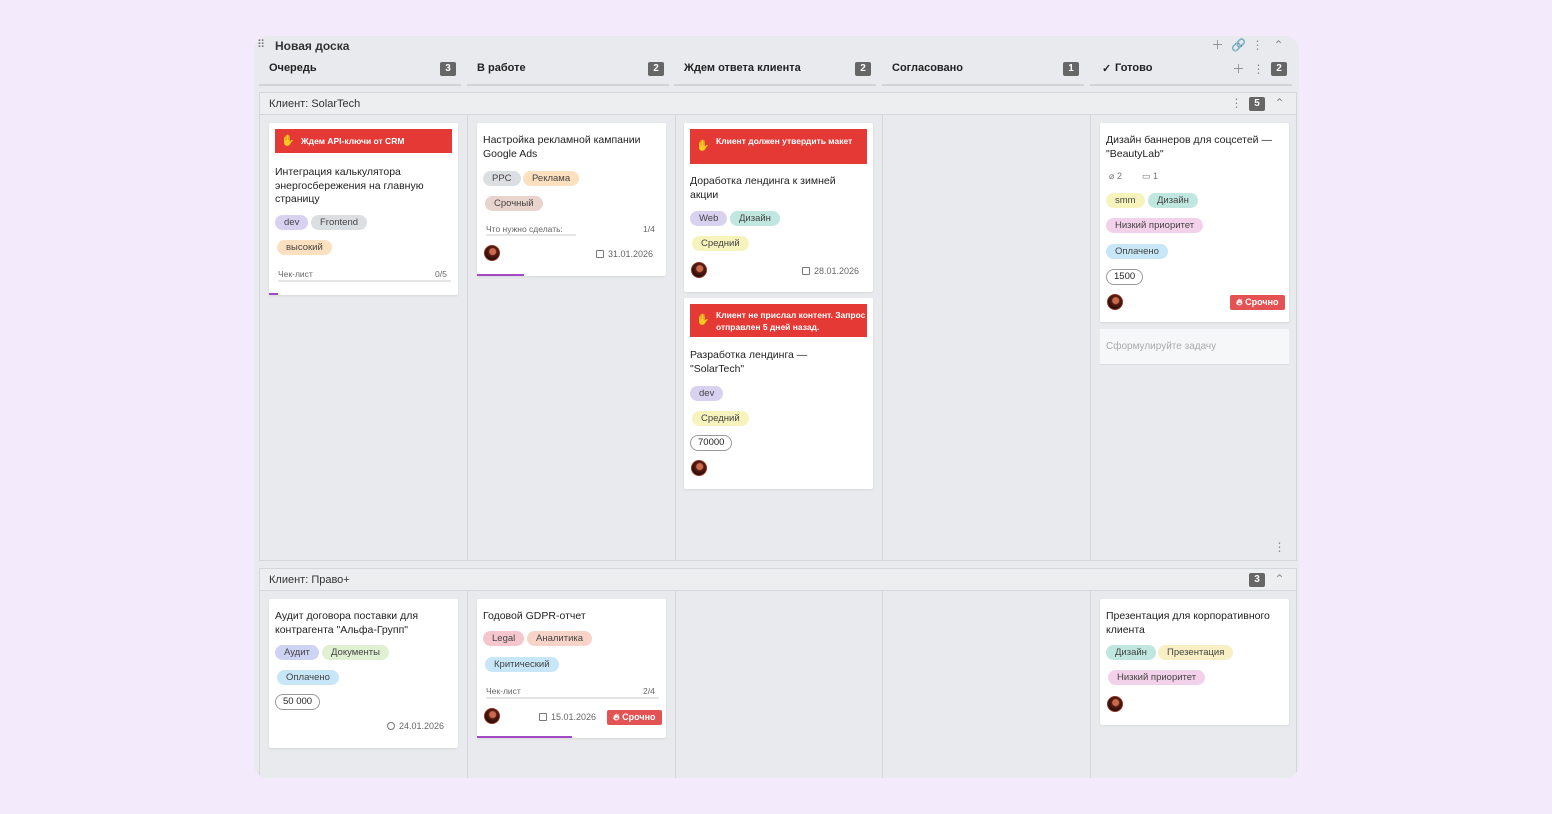 The width and height of the screenshot is (1552, 814). I want to click on link-icon: 🔗, so click(1238, 45).